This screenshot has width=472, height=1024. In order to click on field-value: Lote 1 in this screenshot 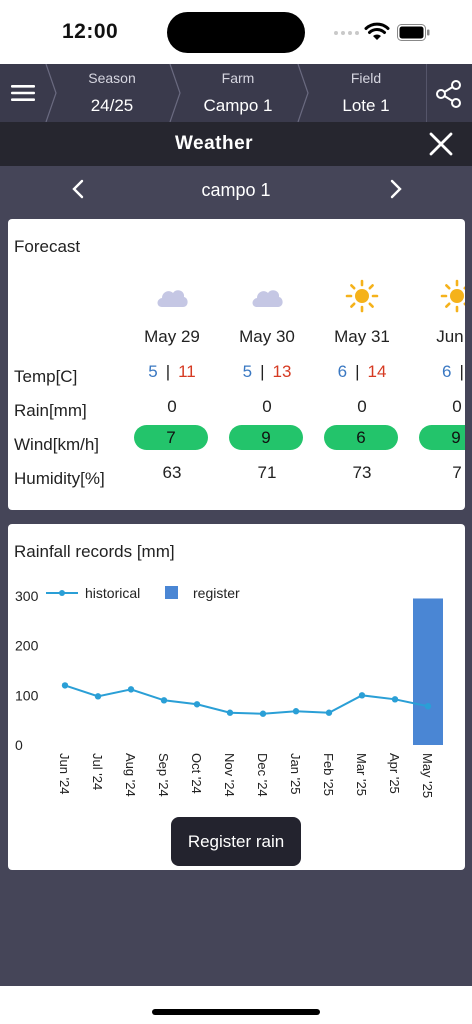, I will do `click(366, 105)`.